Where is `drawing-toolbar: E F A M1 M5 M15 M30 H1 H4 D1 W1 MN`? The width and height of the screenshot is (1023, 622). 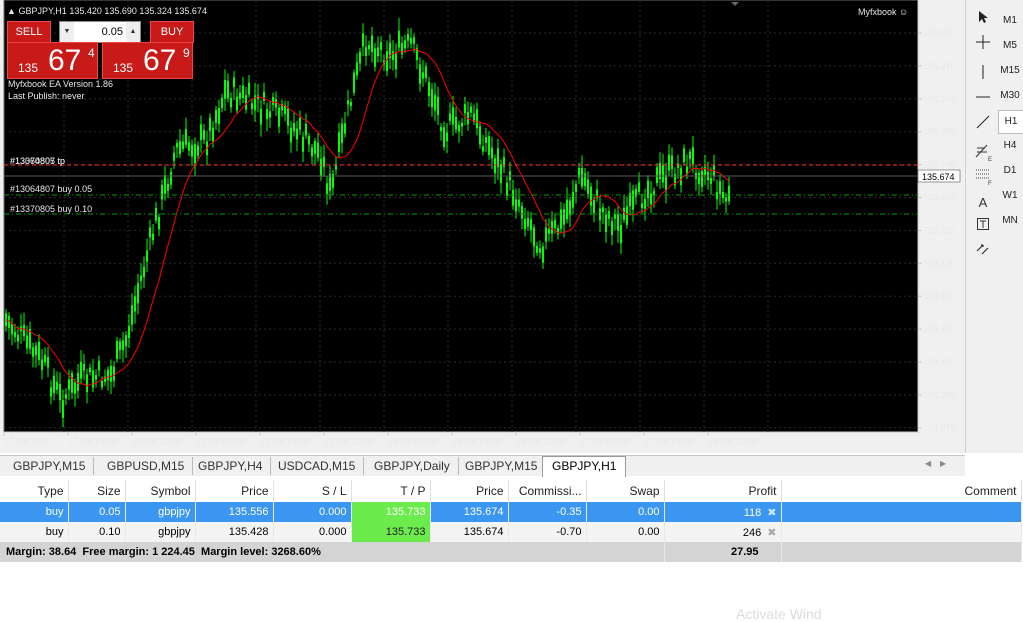
drawing-toolbar: E F A M1 M5 M15 M30 H1 H4 D1 W1 MN is located at coordinates (994, 226).